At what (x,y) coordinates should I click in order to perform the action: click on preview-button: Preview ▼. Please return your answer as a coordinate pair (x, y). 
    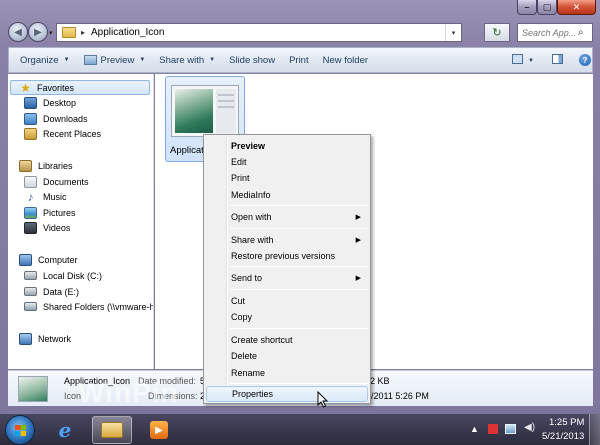
    Looking at the image, I should click on (115, 60).